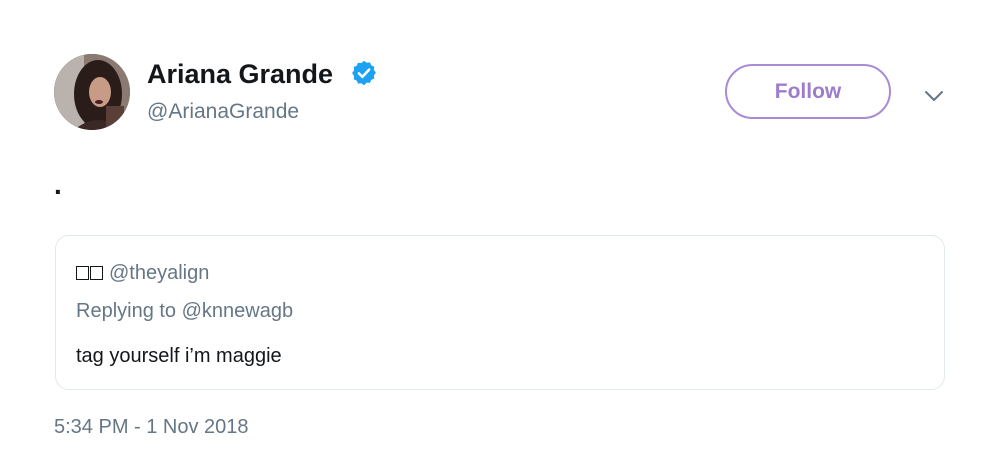 The image size is (1000, 471). I want to click on tweet-timestamp: 5:34 PM - 1 Nov 2018, so click(151, 427).